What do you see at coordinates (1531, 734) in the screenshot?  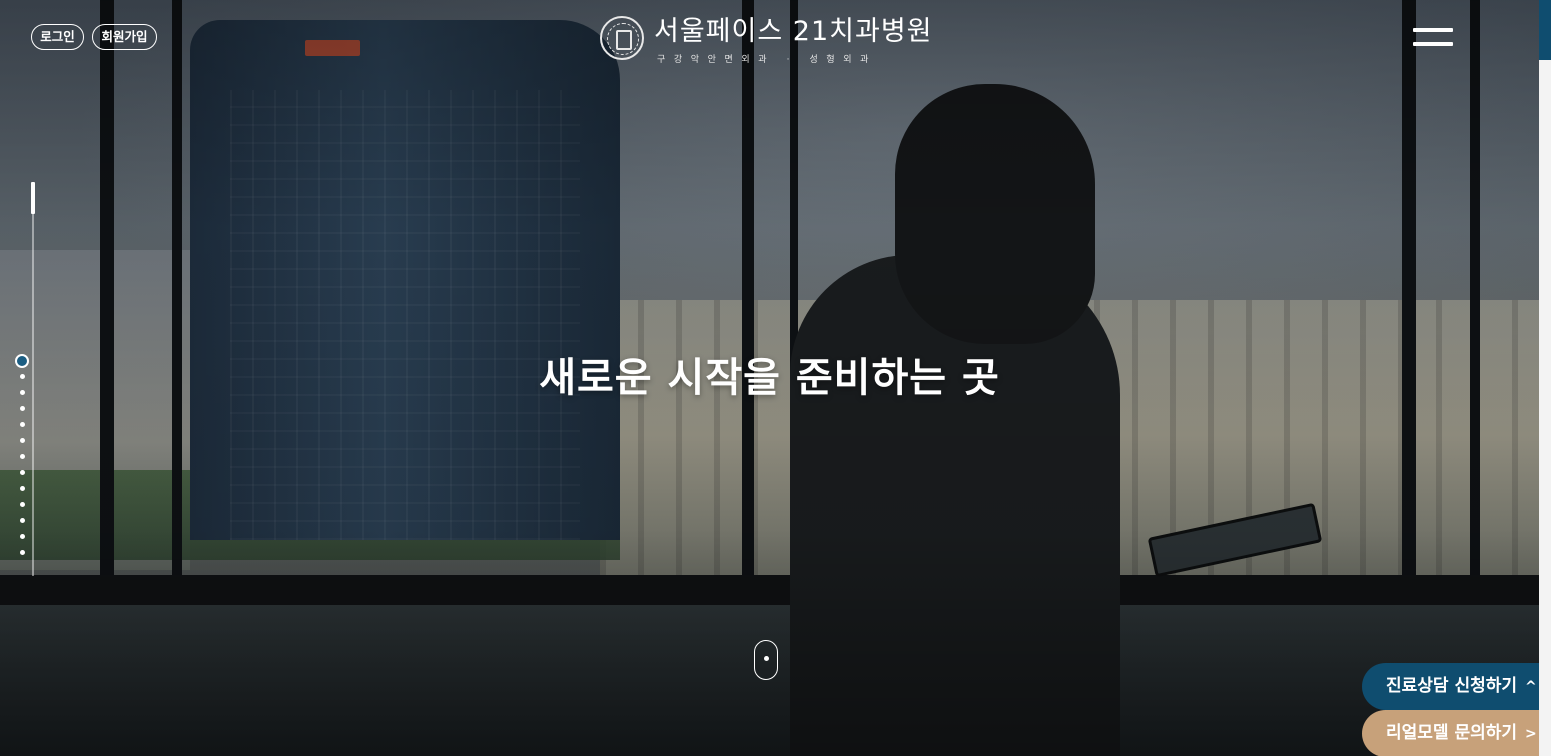 I see `chevron-right-icon: >` at bounding box center [1531, 734].